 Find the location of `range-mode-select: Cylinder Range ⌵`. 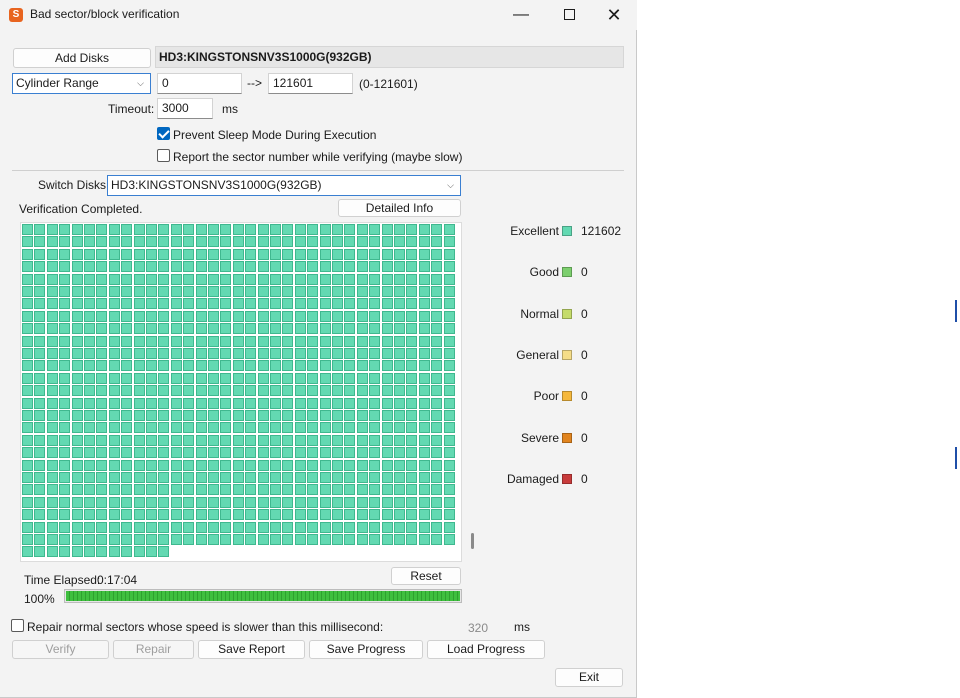

range-mode-select: Cylinder Range ⌵ is located at coordinates (81, 83).